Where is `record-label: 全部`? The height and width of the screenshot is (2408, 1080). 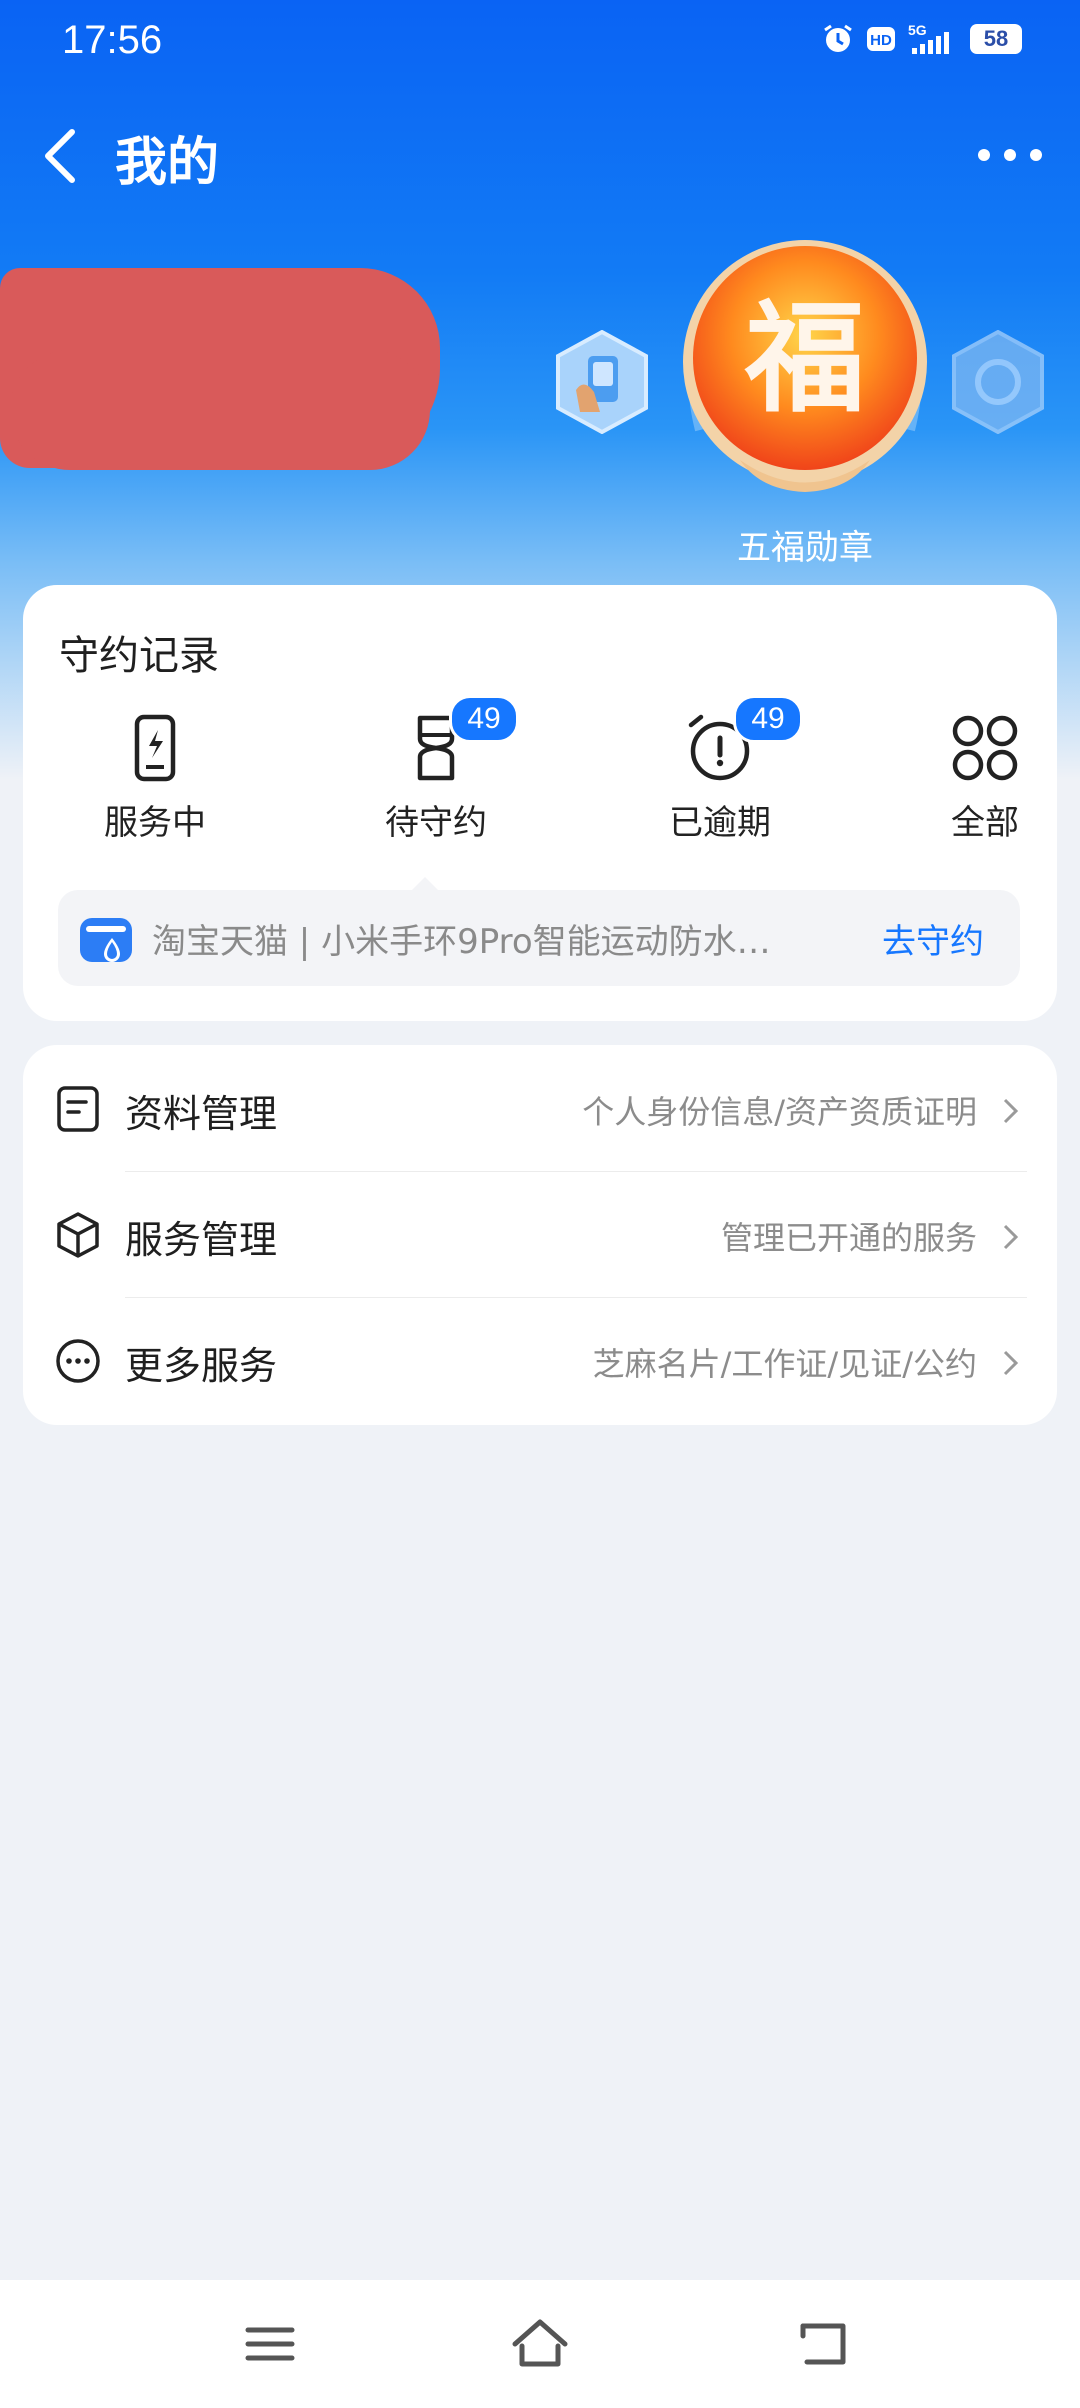 record-label: 全部 is located at coordinates (985, 823).